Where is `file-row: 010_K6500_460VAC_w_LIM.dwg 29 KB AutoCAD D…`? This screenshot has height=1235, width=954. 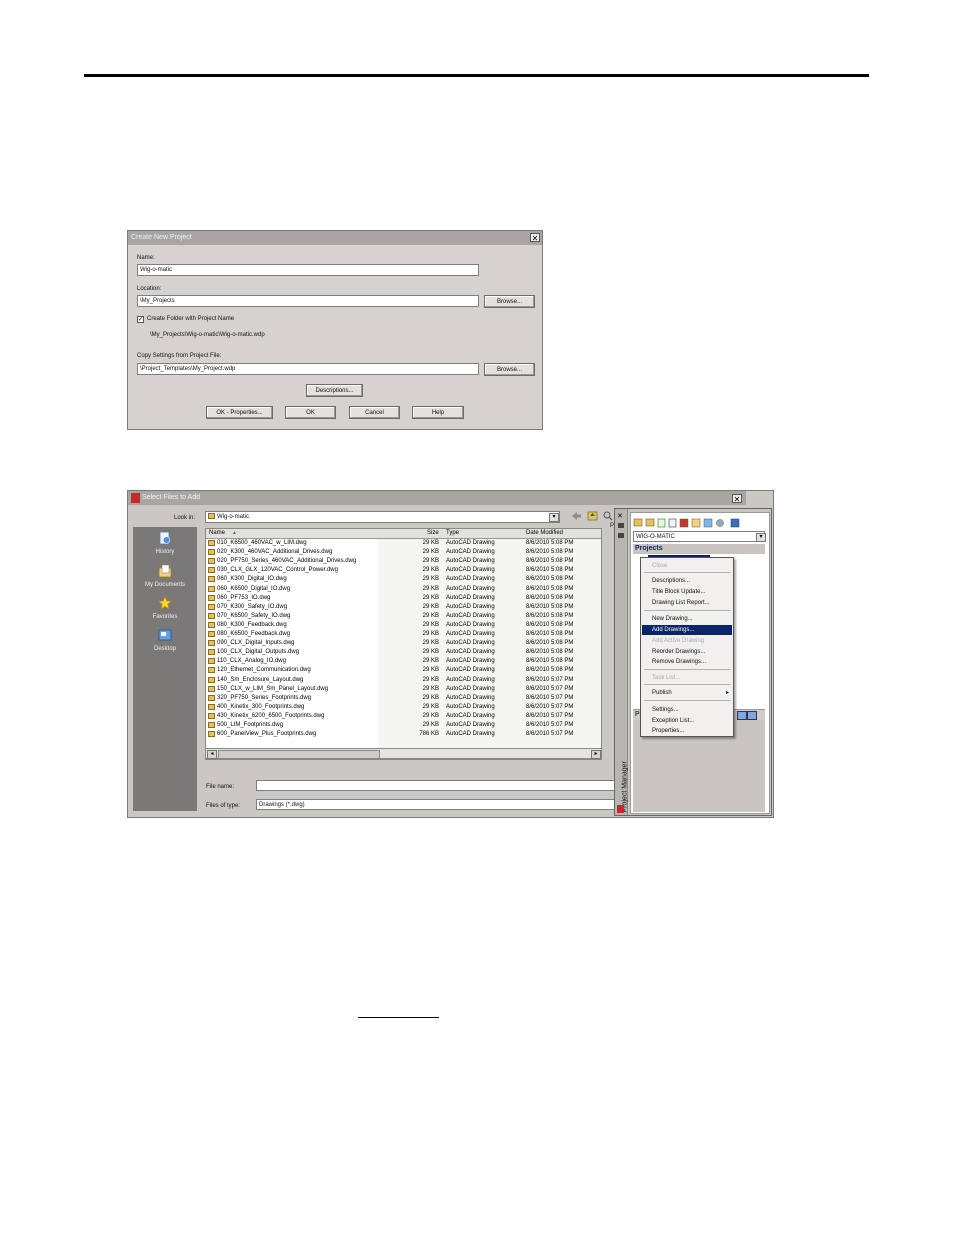
file-row: 010_K6500_460VAC_w_LIM.dwg 29 KB AutoCAD D… is located at coordinates (403, 543).